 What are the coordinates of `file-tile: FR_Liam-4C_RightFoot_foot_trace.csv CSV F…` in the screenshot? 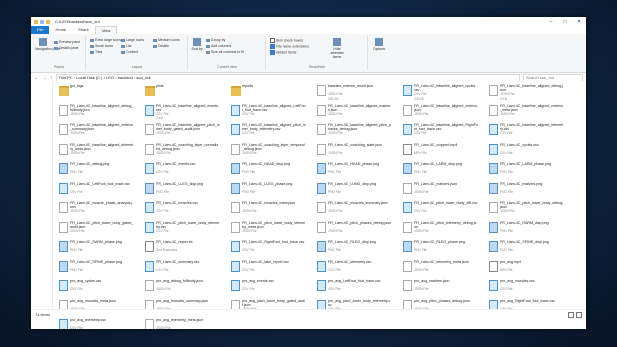 It's located at (269, 249).